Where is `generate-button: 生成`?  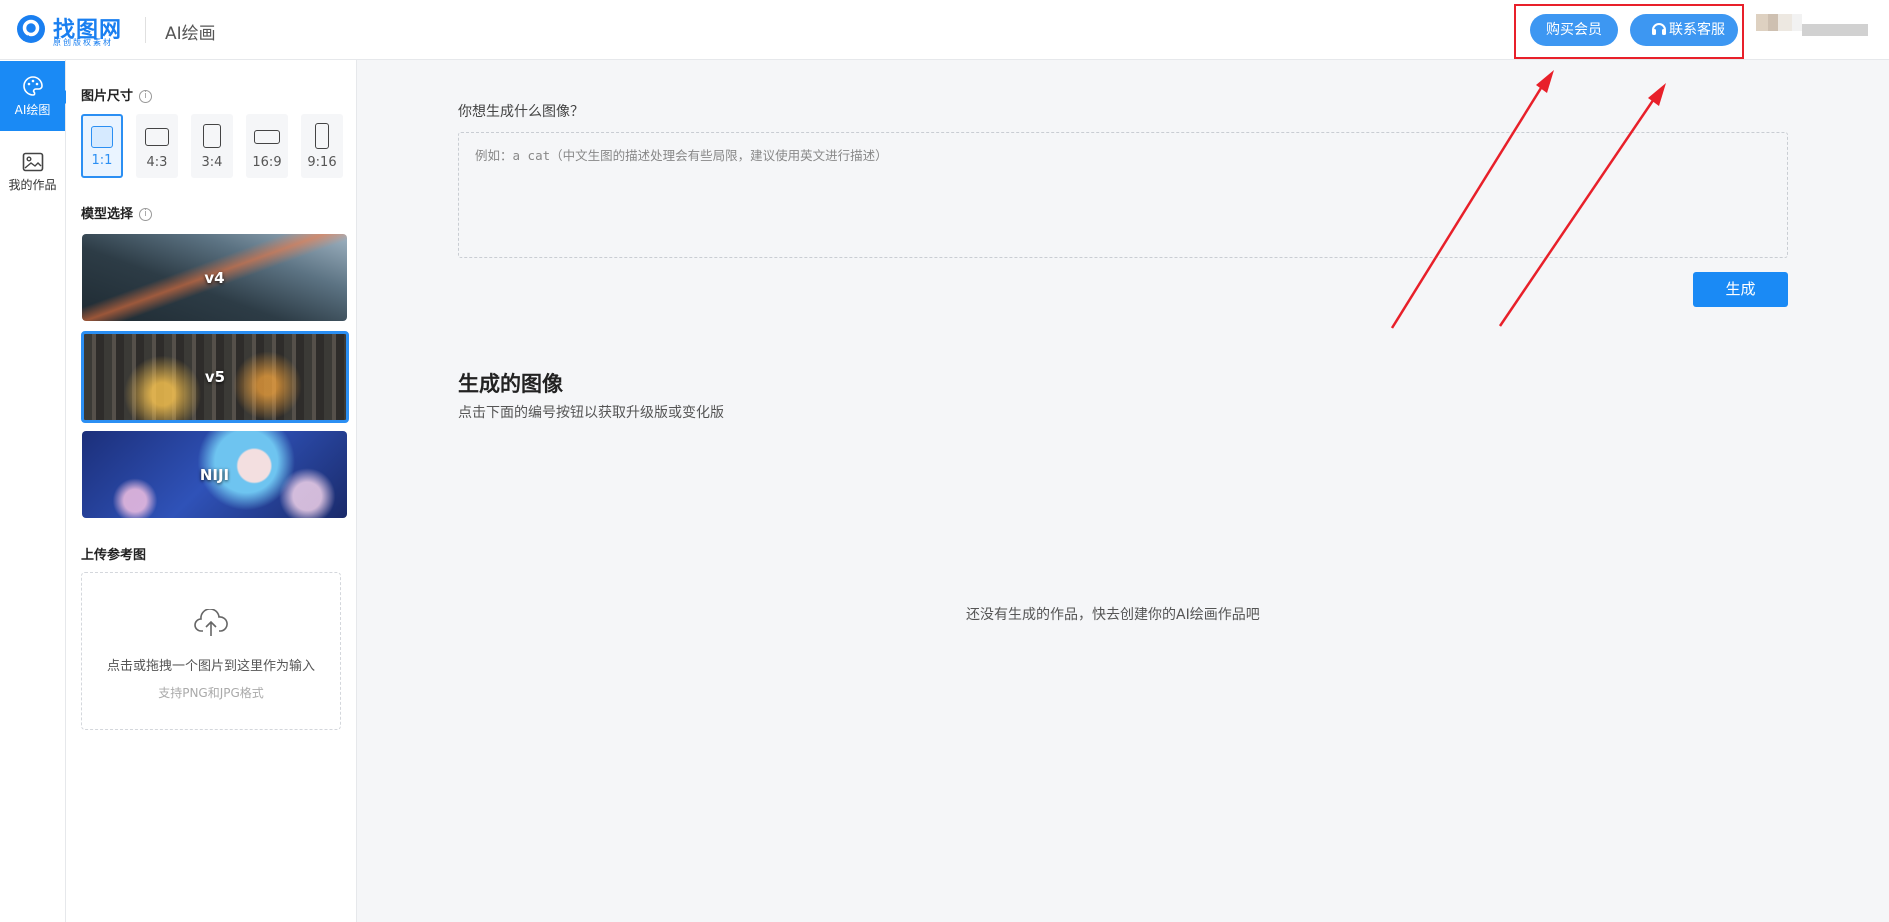
generate-button: 生成 is located at coordinates (1740, 289).